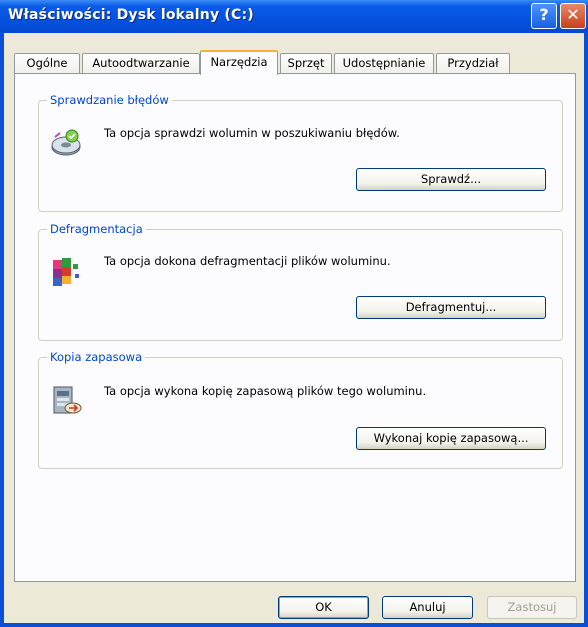  Describe the element at coordinates (96, 229) in the screenshot. I see `defragmentation-title: Defragmentacja` at that location.